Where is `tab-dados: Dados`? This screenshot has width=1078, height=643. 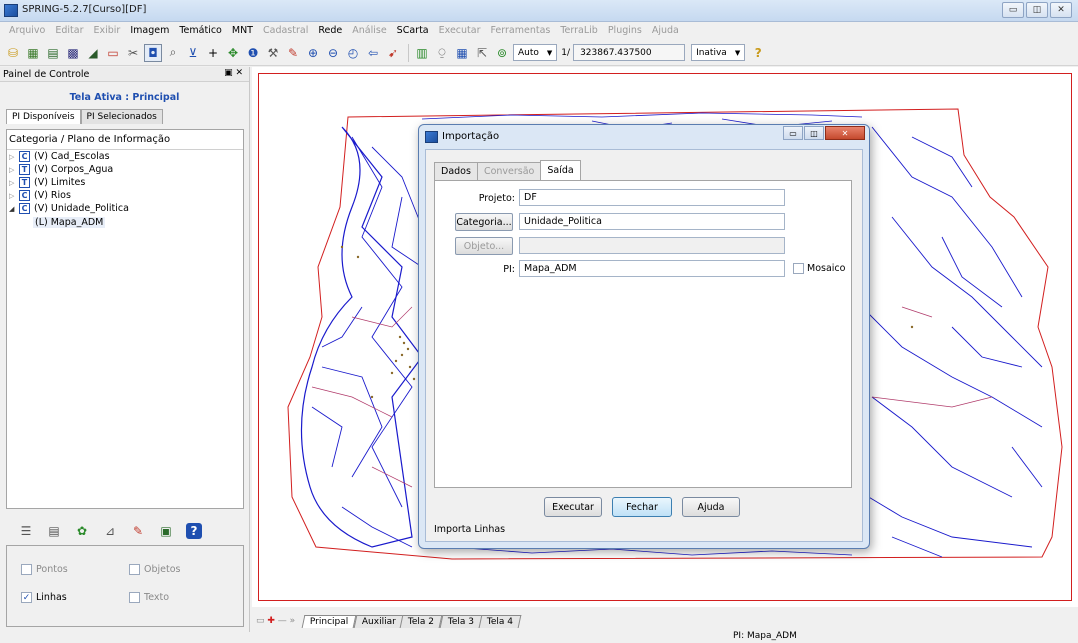
tab-dados: Dados is located at coordinates (456, 171).